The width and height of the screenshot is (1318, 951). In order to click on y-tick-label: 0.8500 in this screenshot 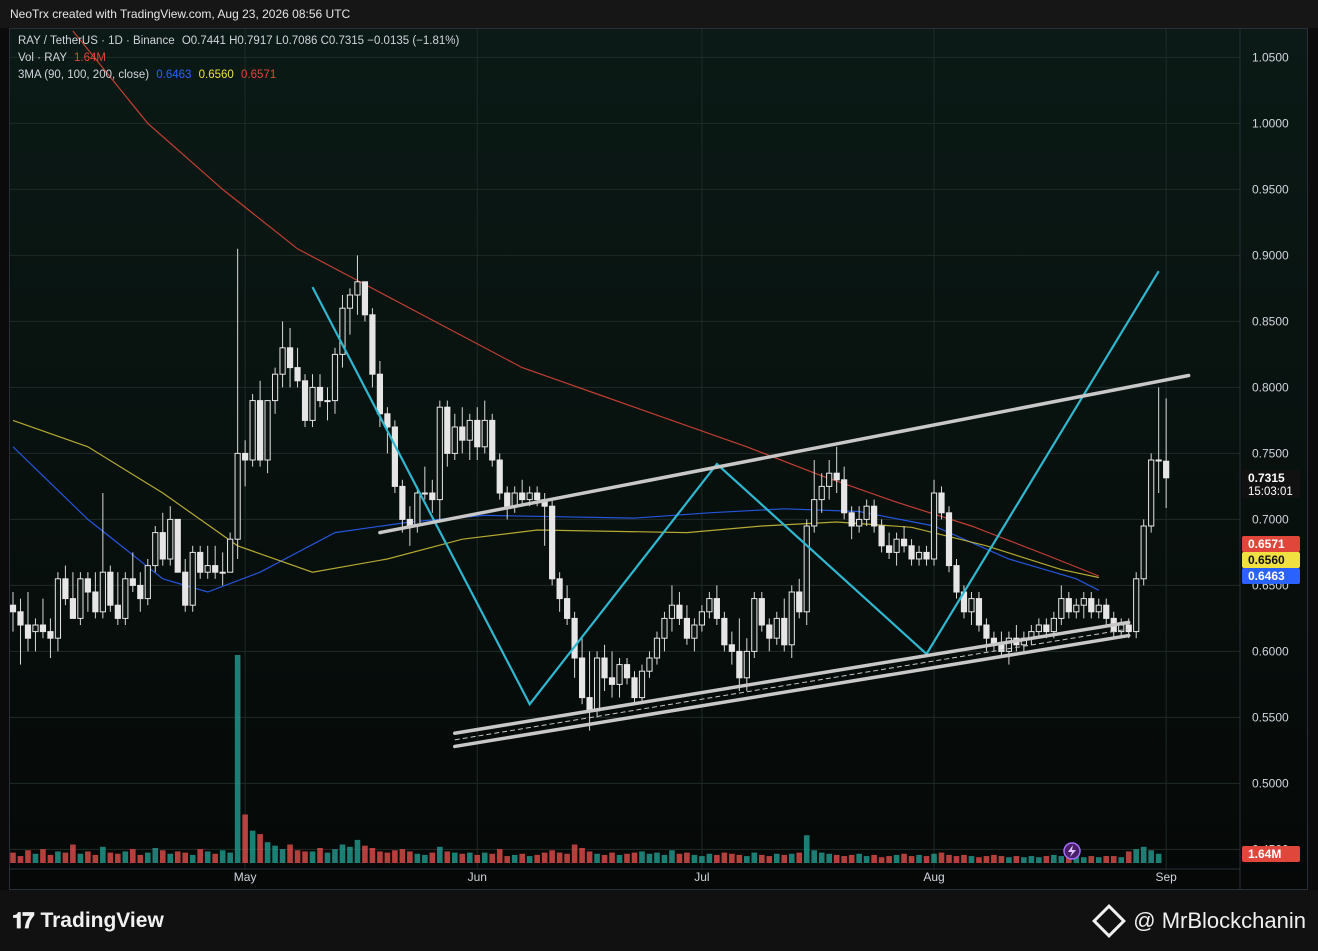, I will do `click(1270, 321)`.